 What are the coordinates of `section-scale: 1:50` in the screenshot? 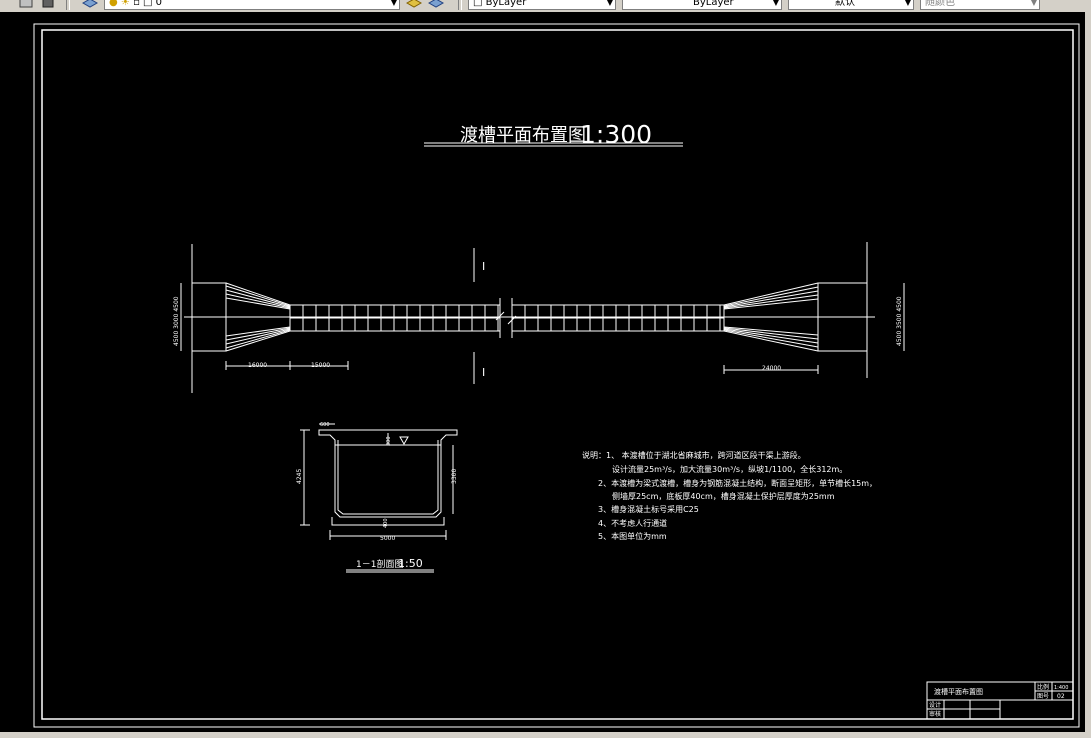 It's located at (410, 563).